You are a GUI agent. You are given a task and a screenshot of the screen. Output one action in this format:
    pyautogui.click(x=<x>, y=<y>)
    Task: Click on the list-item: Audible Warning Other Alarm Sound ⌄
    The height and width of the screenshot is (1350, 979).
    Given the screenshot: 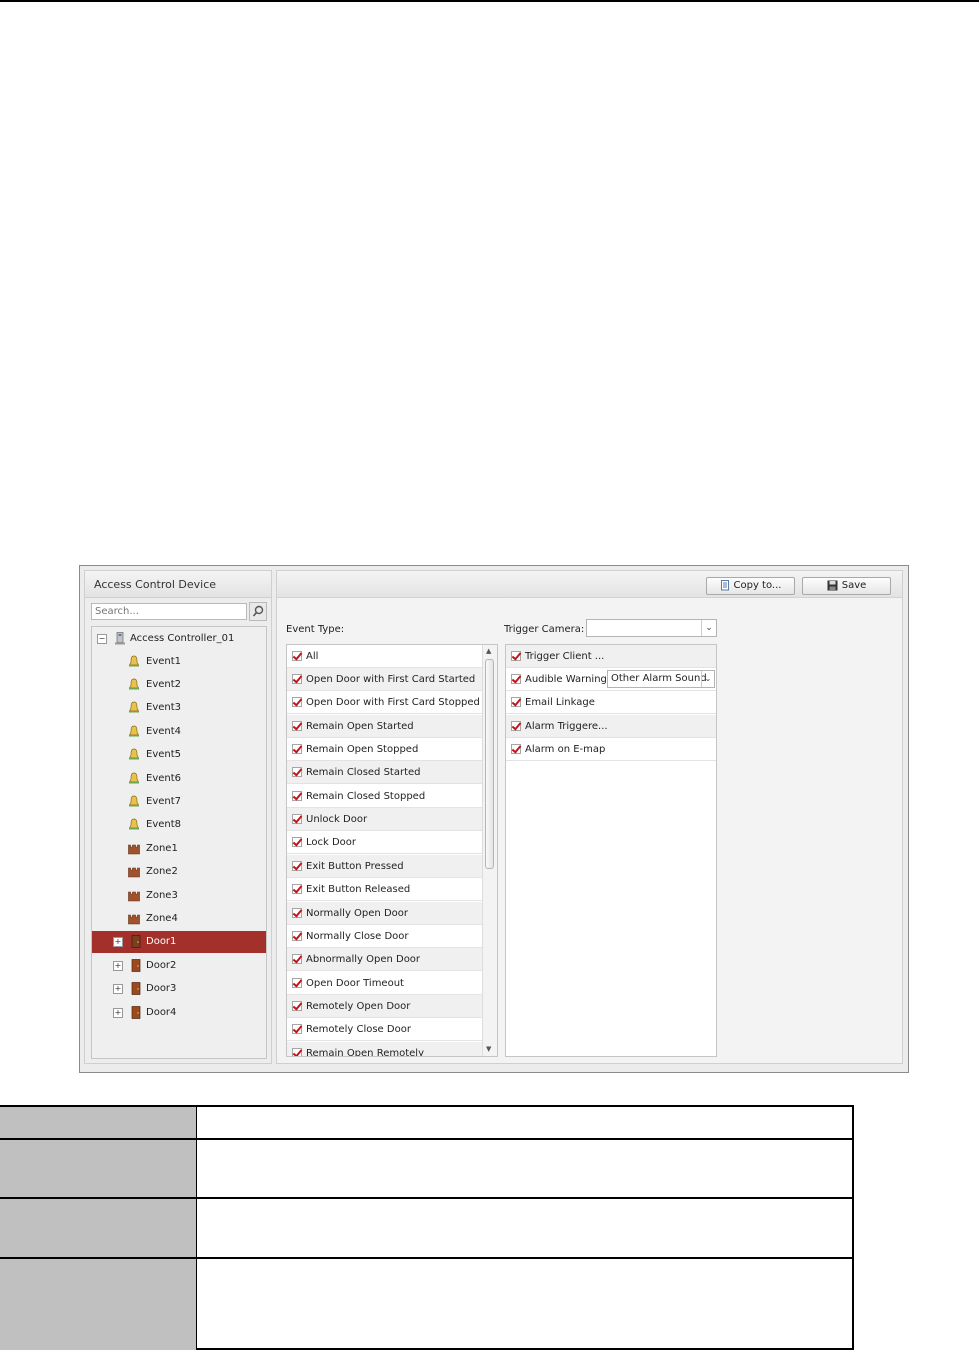 What is the action you would take?
    pyautogui.click(x=611, y=679)
    